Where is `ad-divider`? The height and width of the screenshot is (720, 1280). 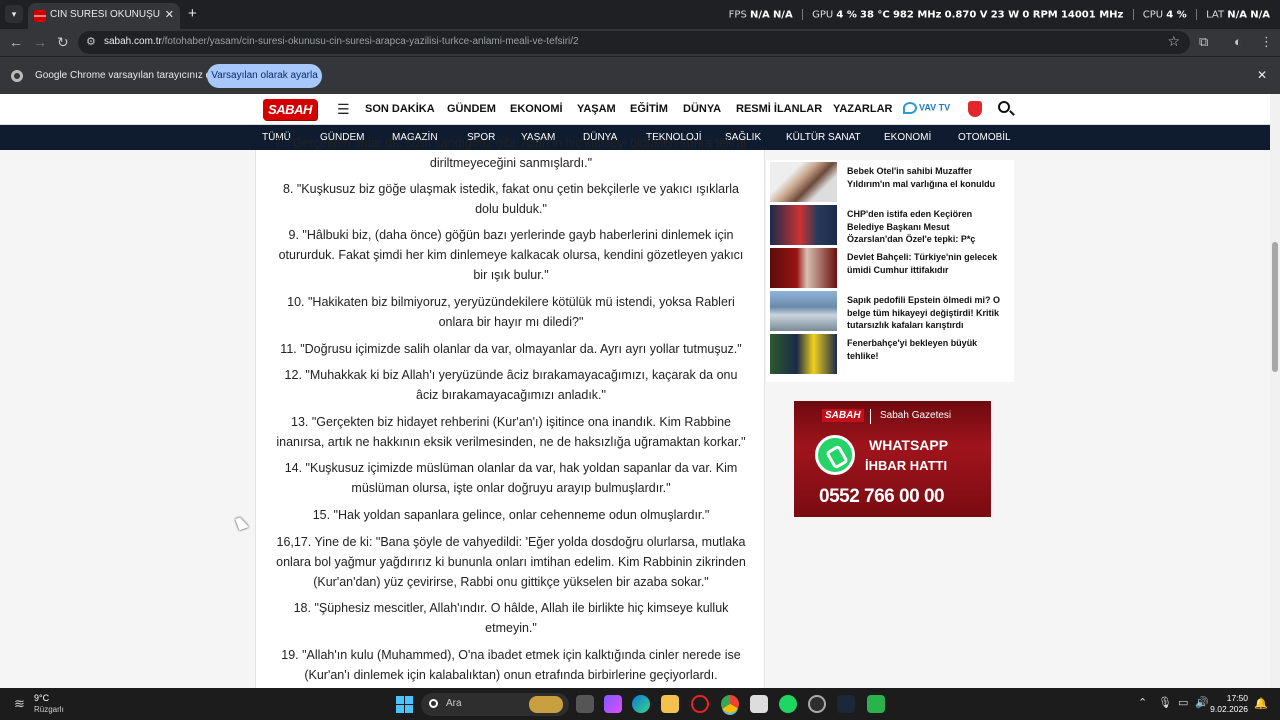 ad-divider is located at coordinates (870, 416).